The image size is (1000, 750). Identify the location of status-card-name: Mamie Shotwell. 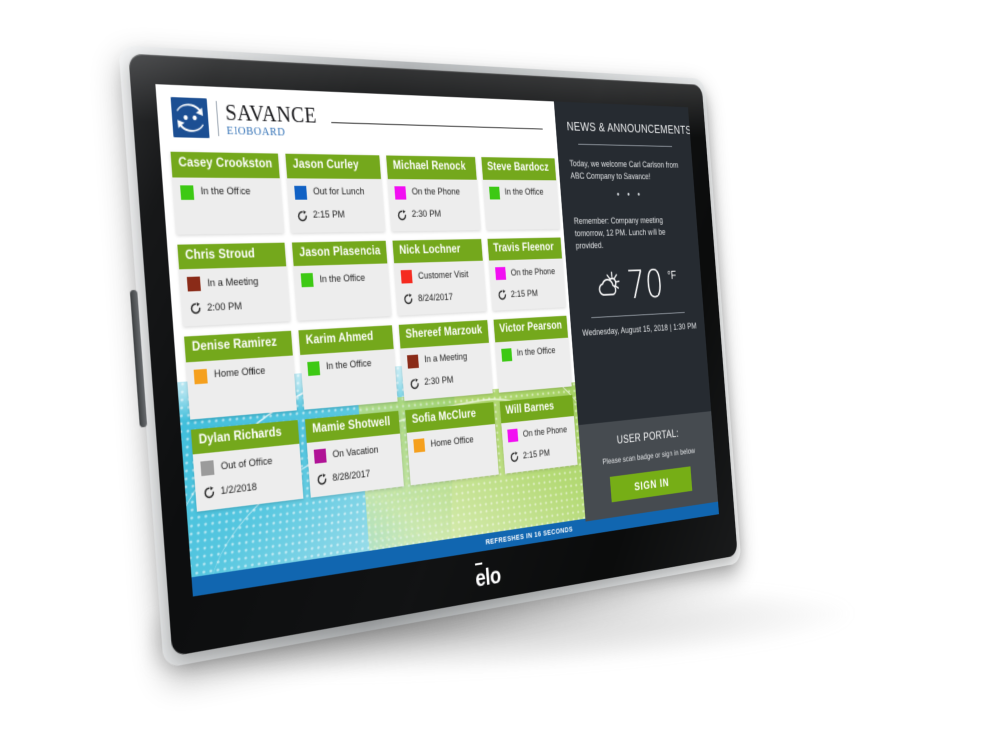
(353, 426).